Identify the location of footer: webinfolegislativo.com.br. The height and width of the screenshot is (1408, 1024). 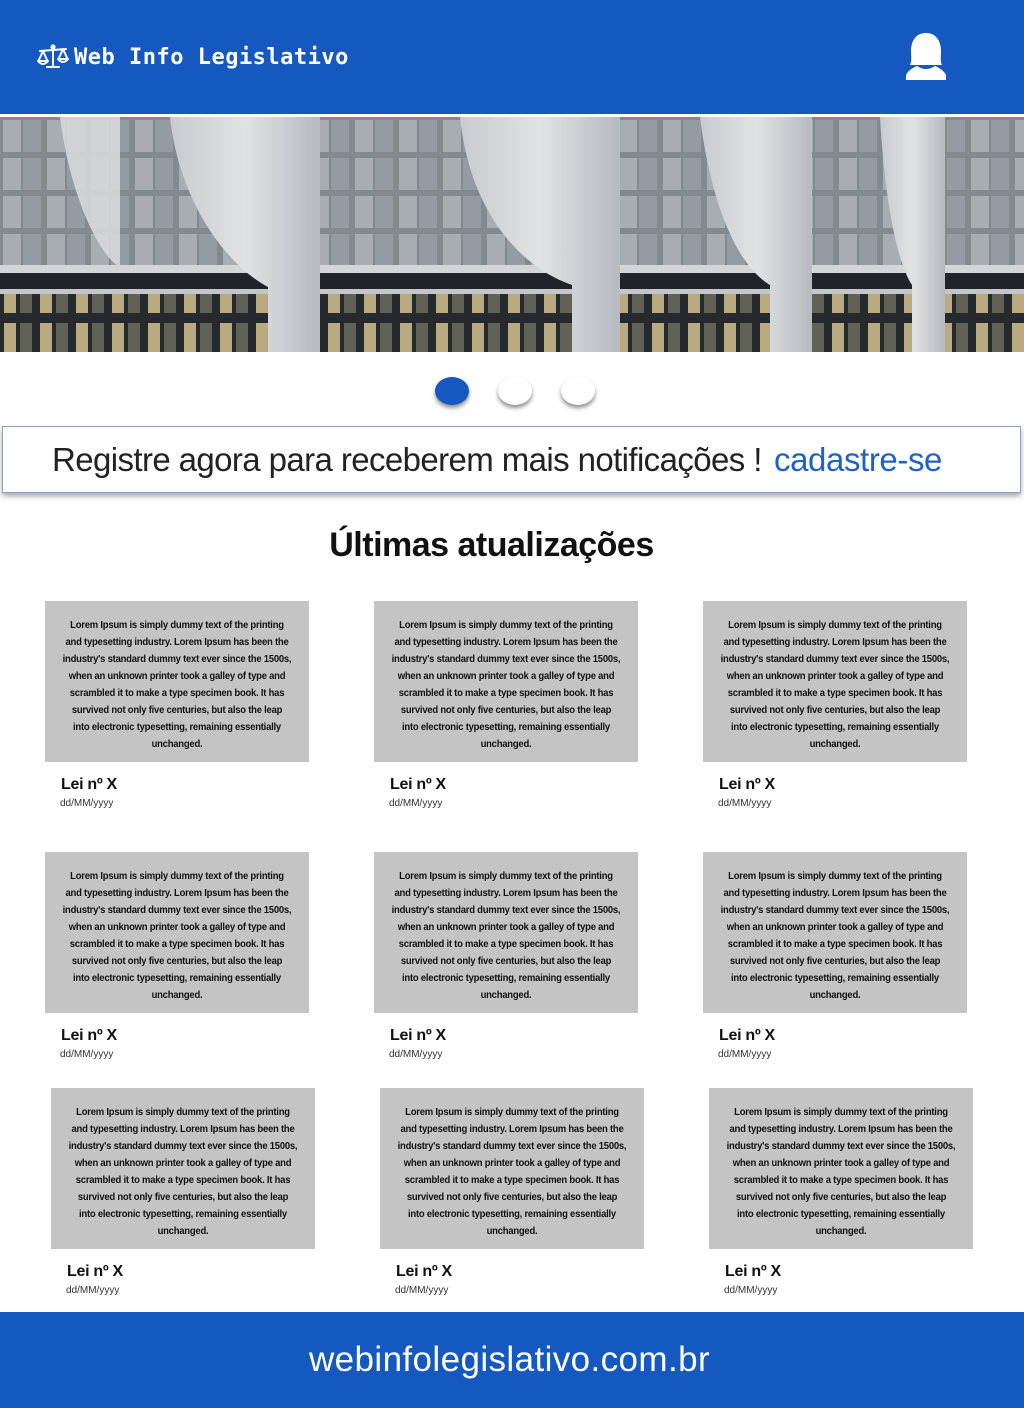
(512, 1360).